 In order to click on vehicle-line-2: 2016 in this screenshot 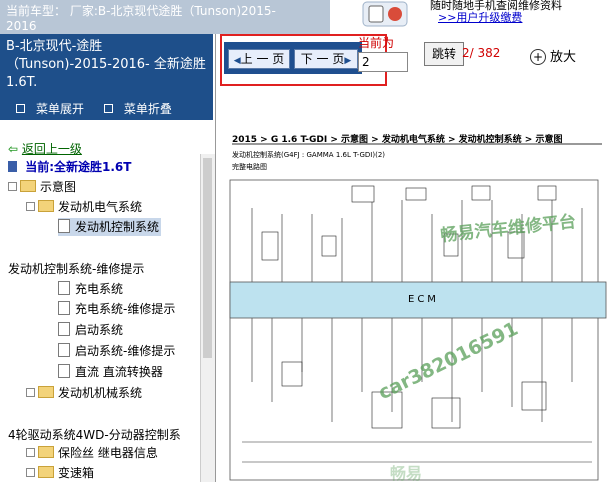, I will do `click(21, 26)`.